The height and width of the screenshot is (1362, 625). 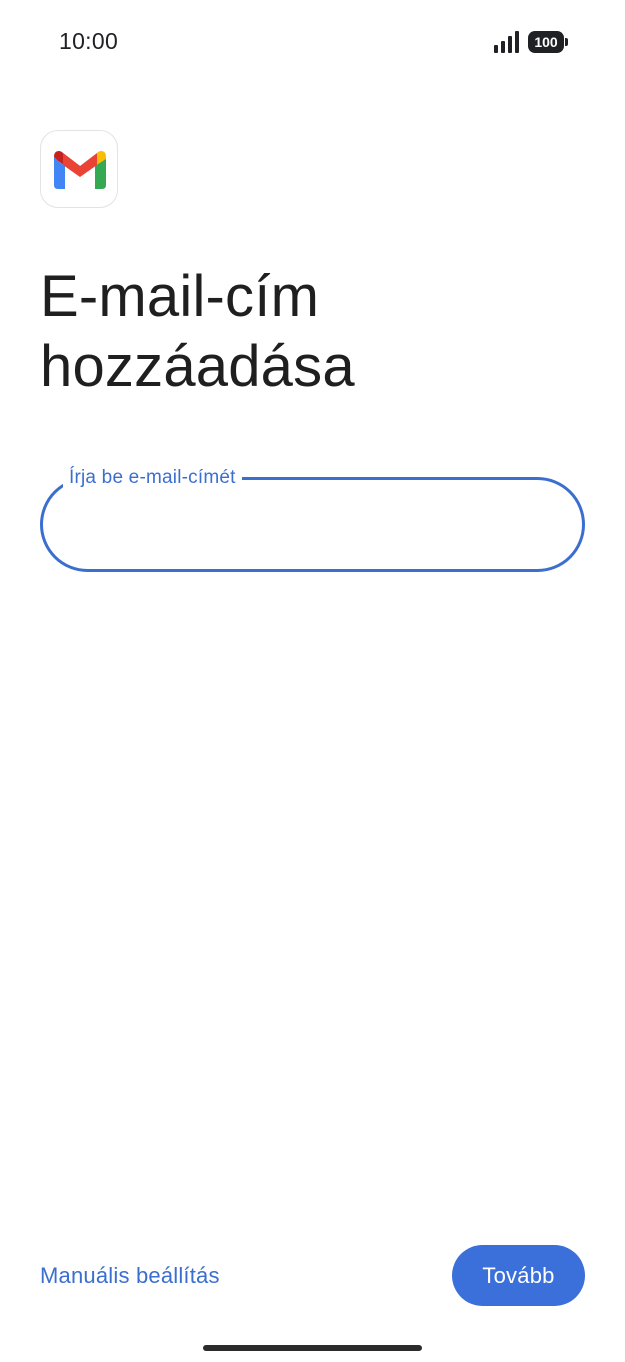 What do you see at coordinates (506, 42) in the screenshot?
I see `signal-icon` at bounding box center [506, 42].